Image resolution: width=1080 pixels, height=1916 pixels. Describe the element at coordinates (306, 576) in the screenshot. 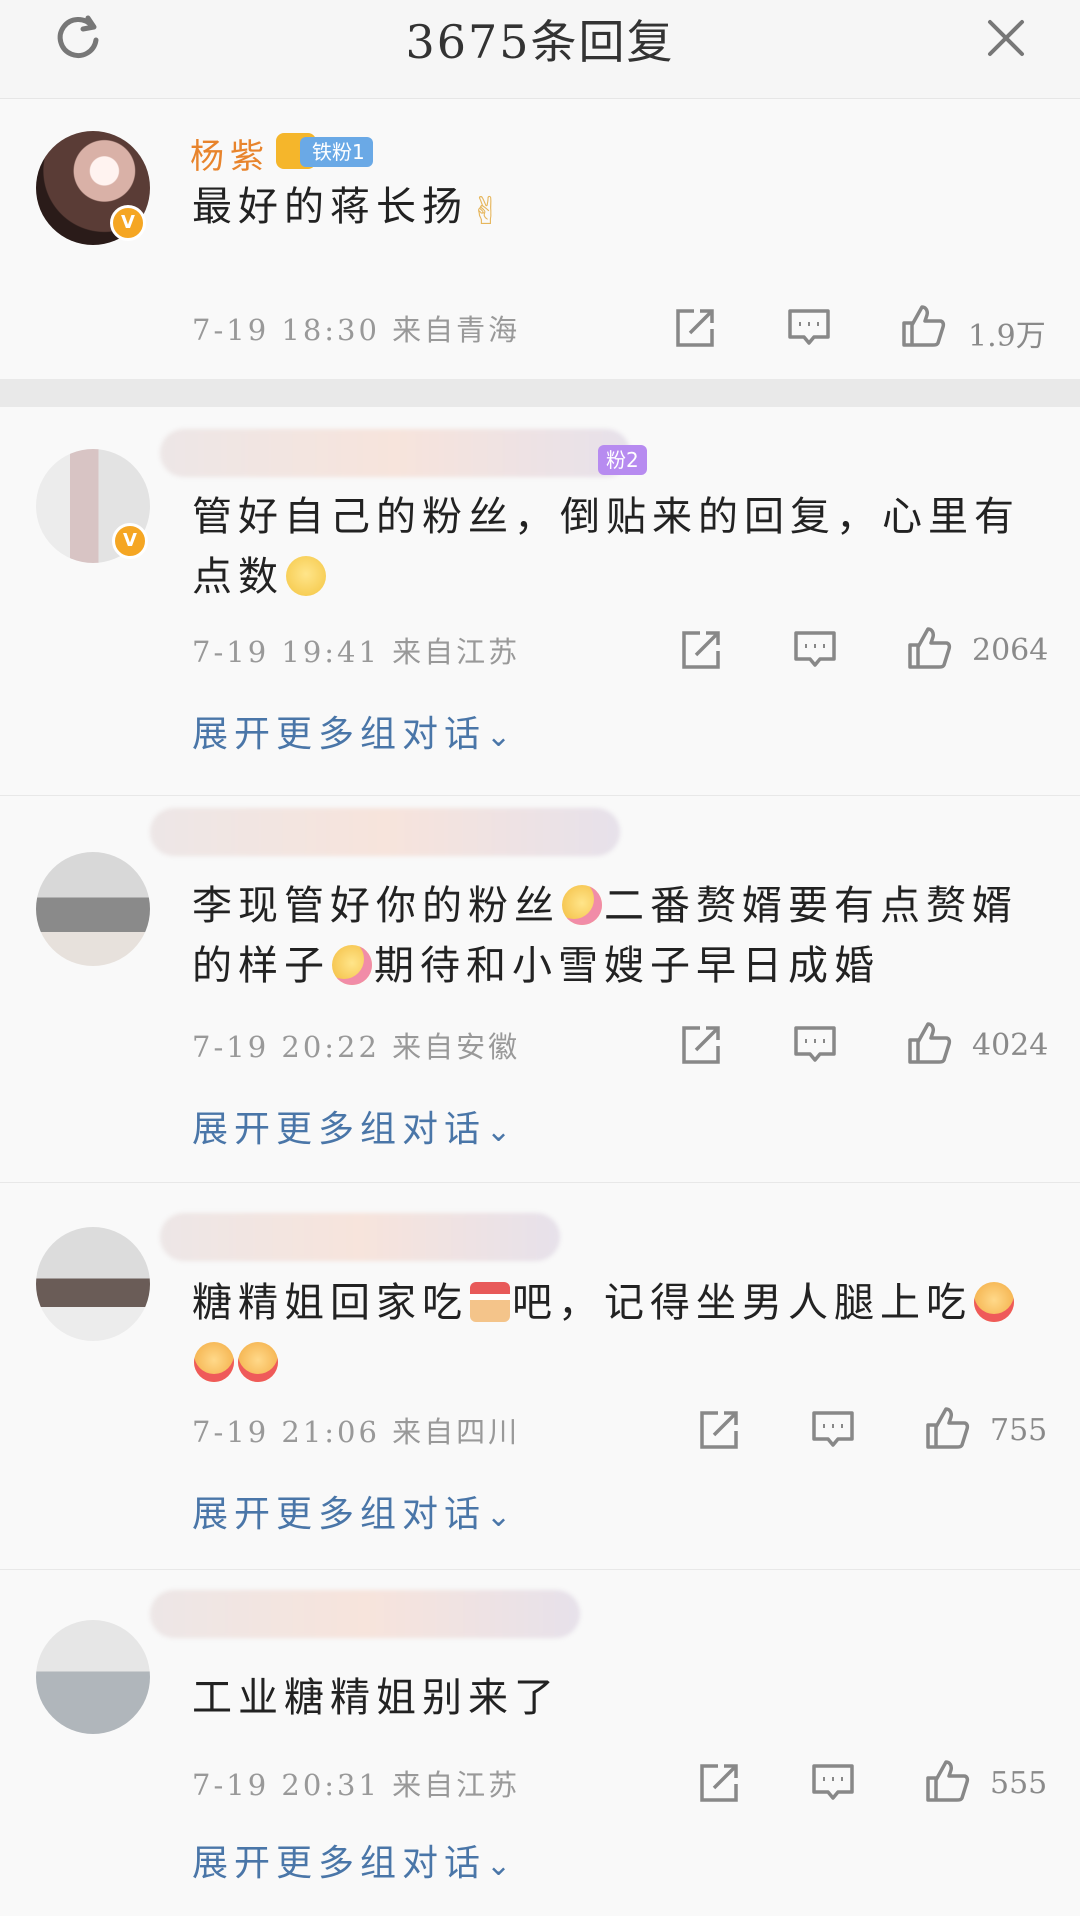

I see `smile-emoji-icon` at that location.